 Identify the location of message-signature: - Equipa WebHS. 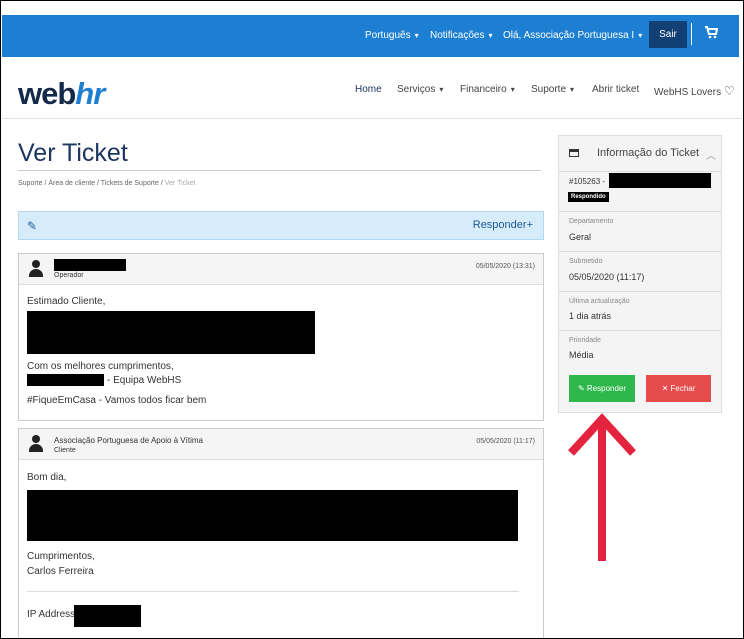
(144, 380).